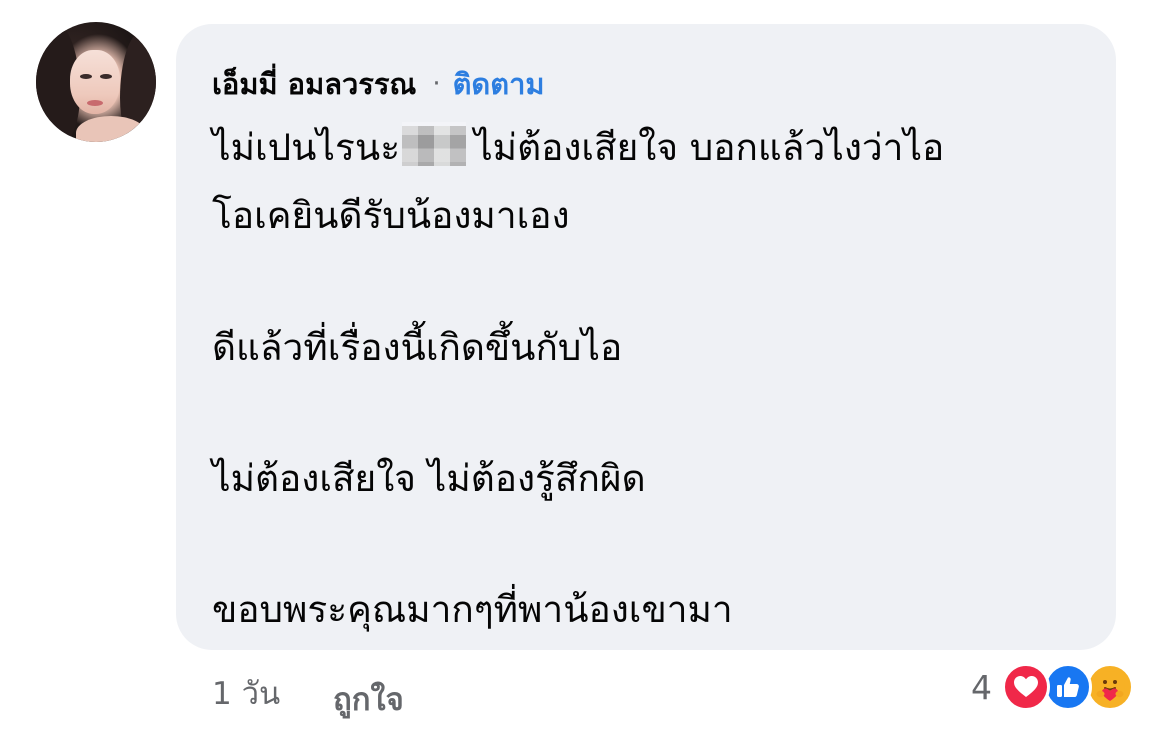  I want to click on reaction-summary: 4, so click(1052, 687).